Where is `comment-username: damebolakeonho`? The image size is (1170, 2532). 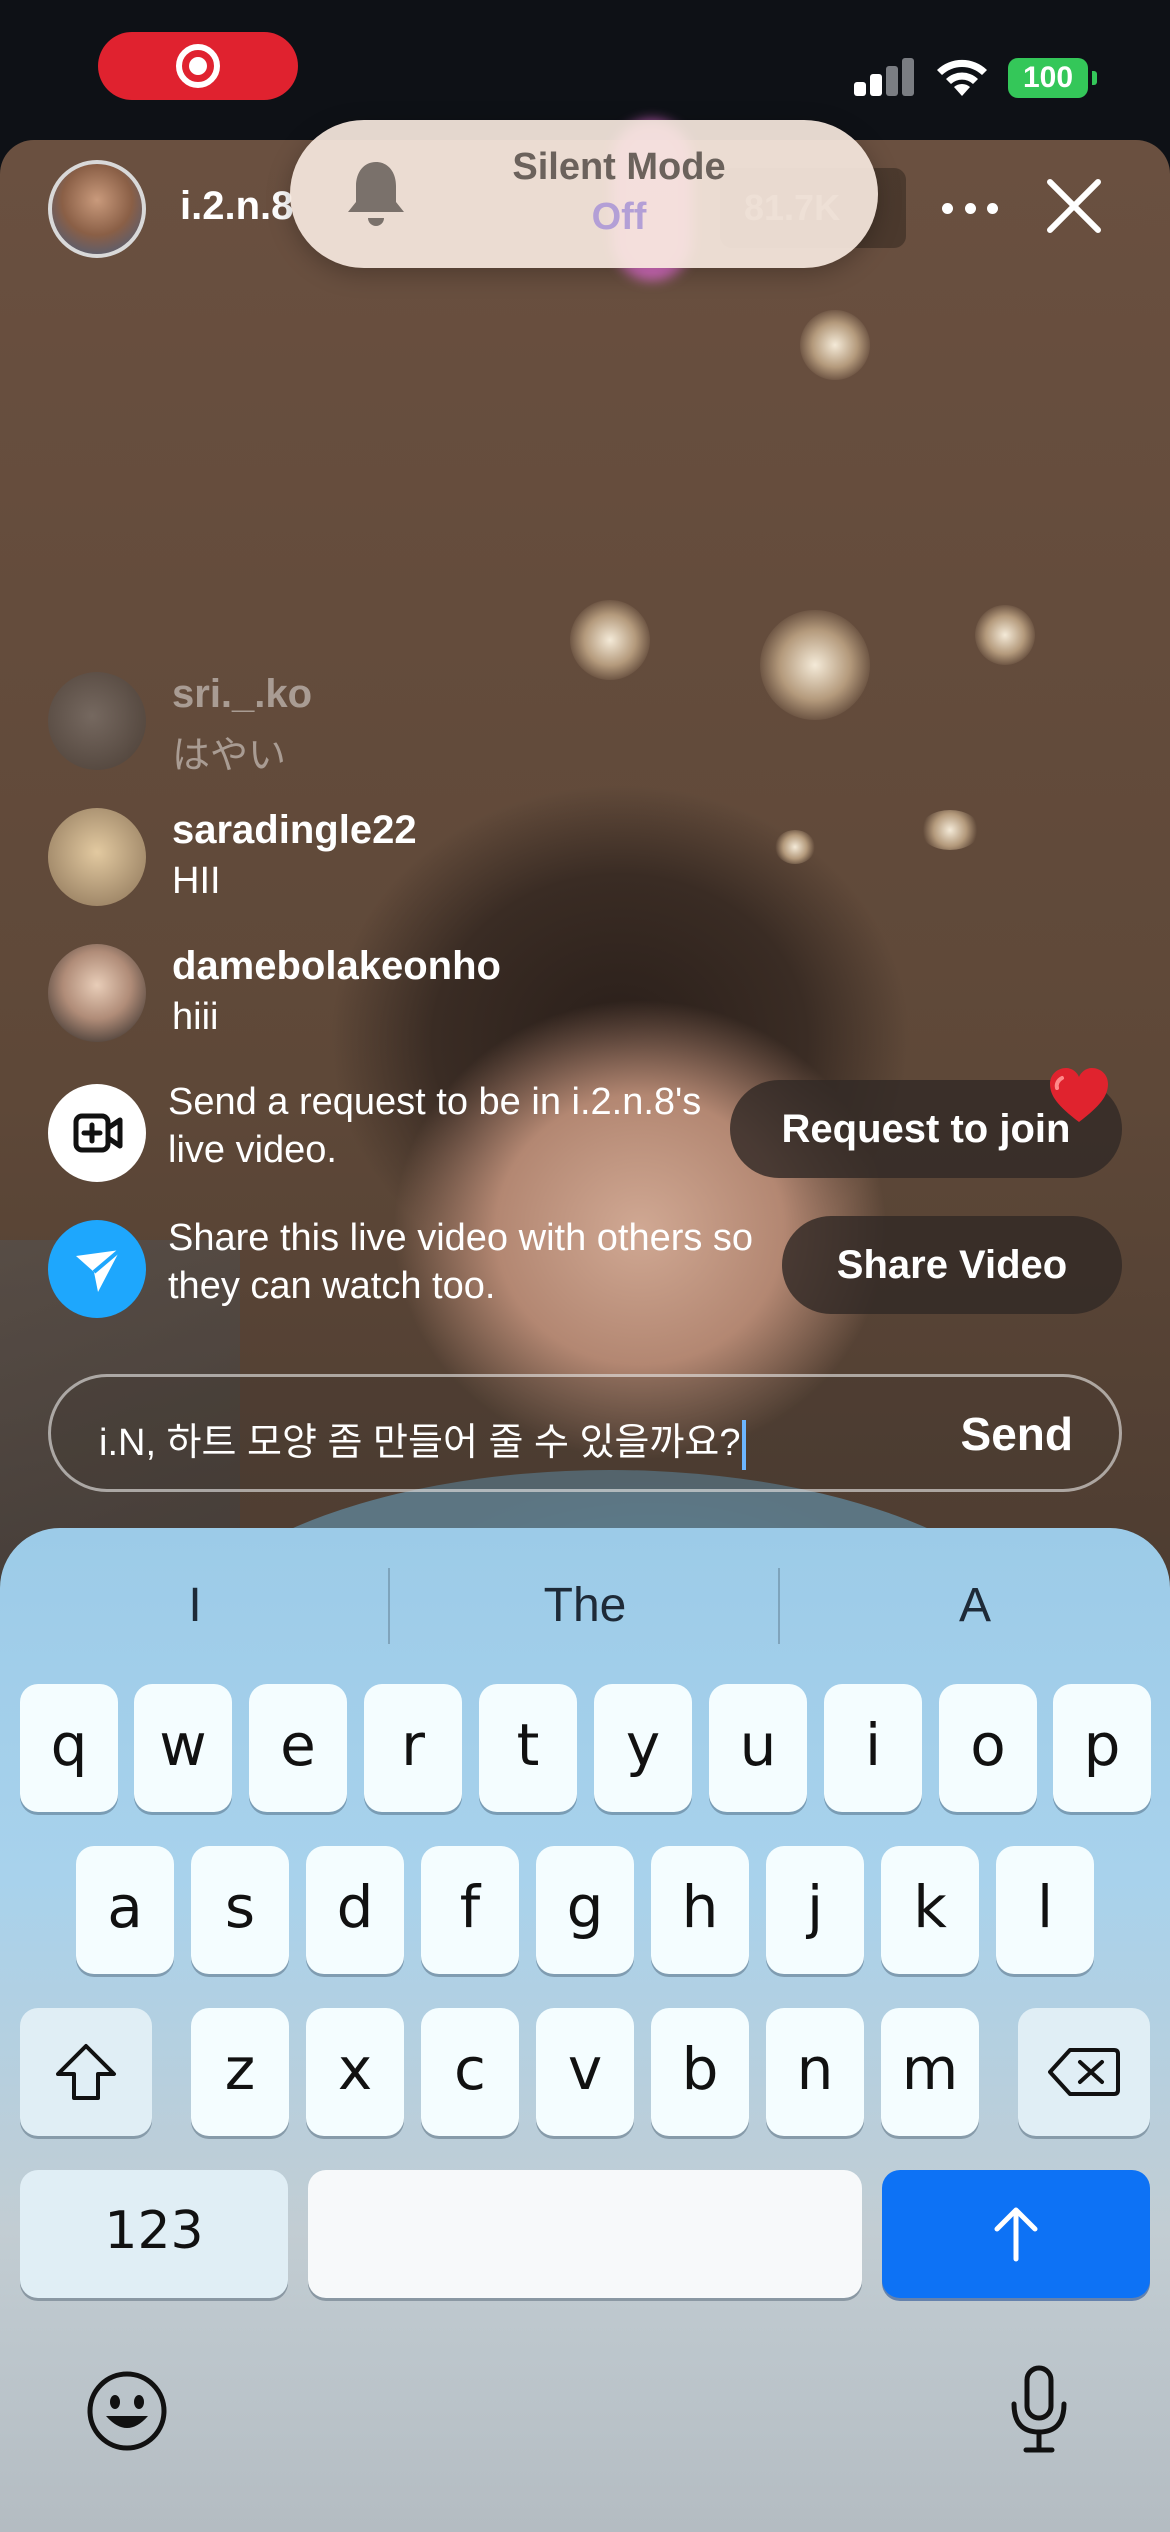 comment-username: damebolakeonho is located at coordinates (336, 966).